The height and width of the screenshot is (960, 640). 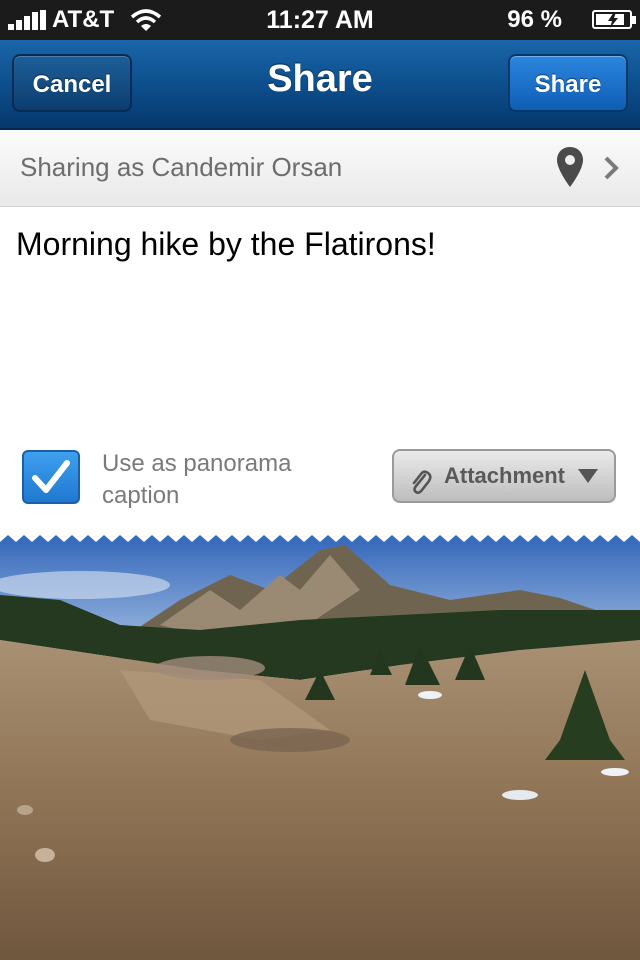 I want to click on panorama-caption-label: Use as panorama caption, so click(x=197, y=479).